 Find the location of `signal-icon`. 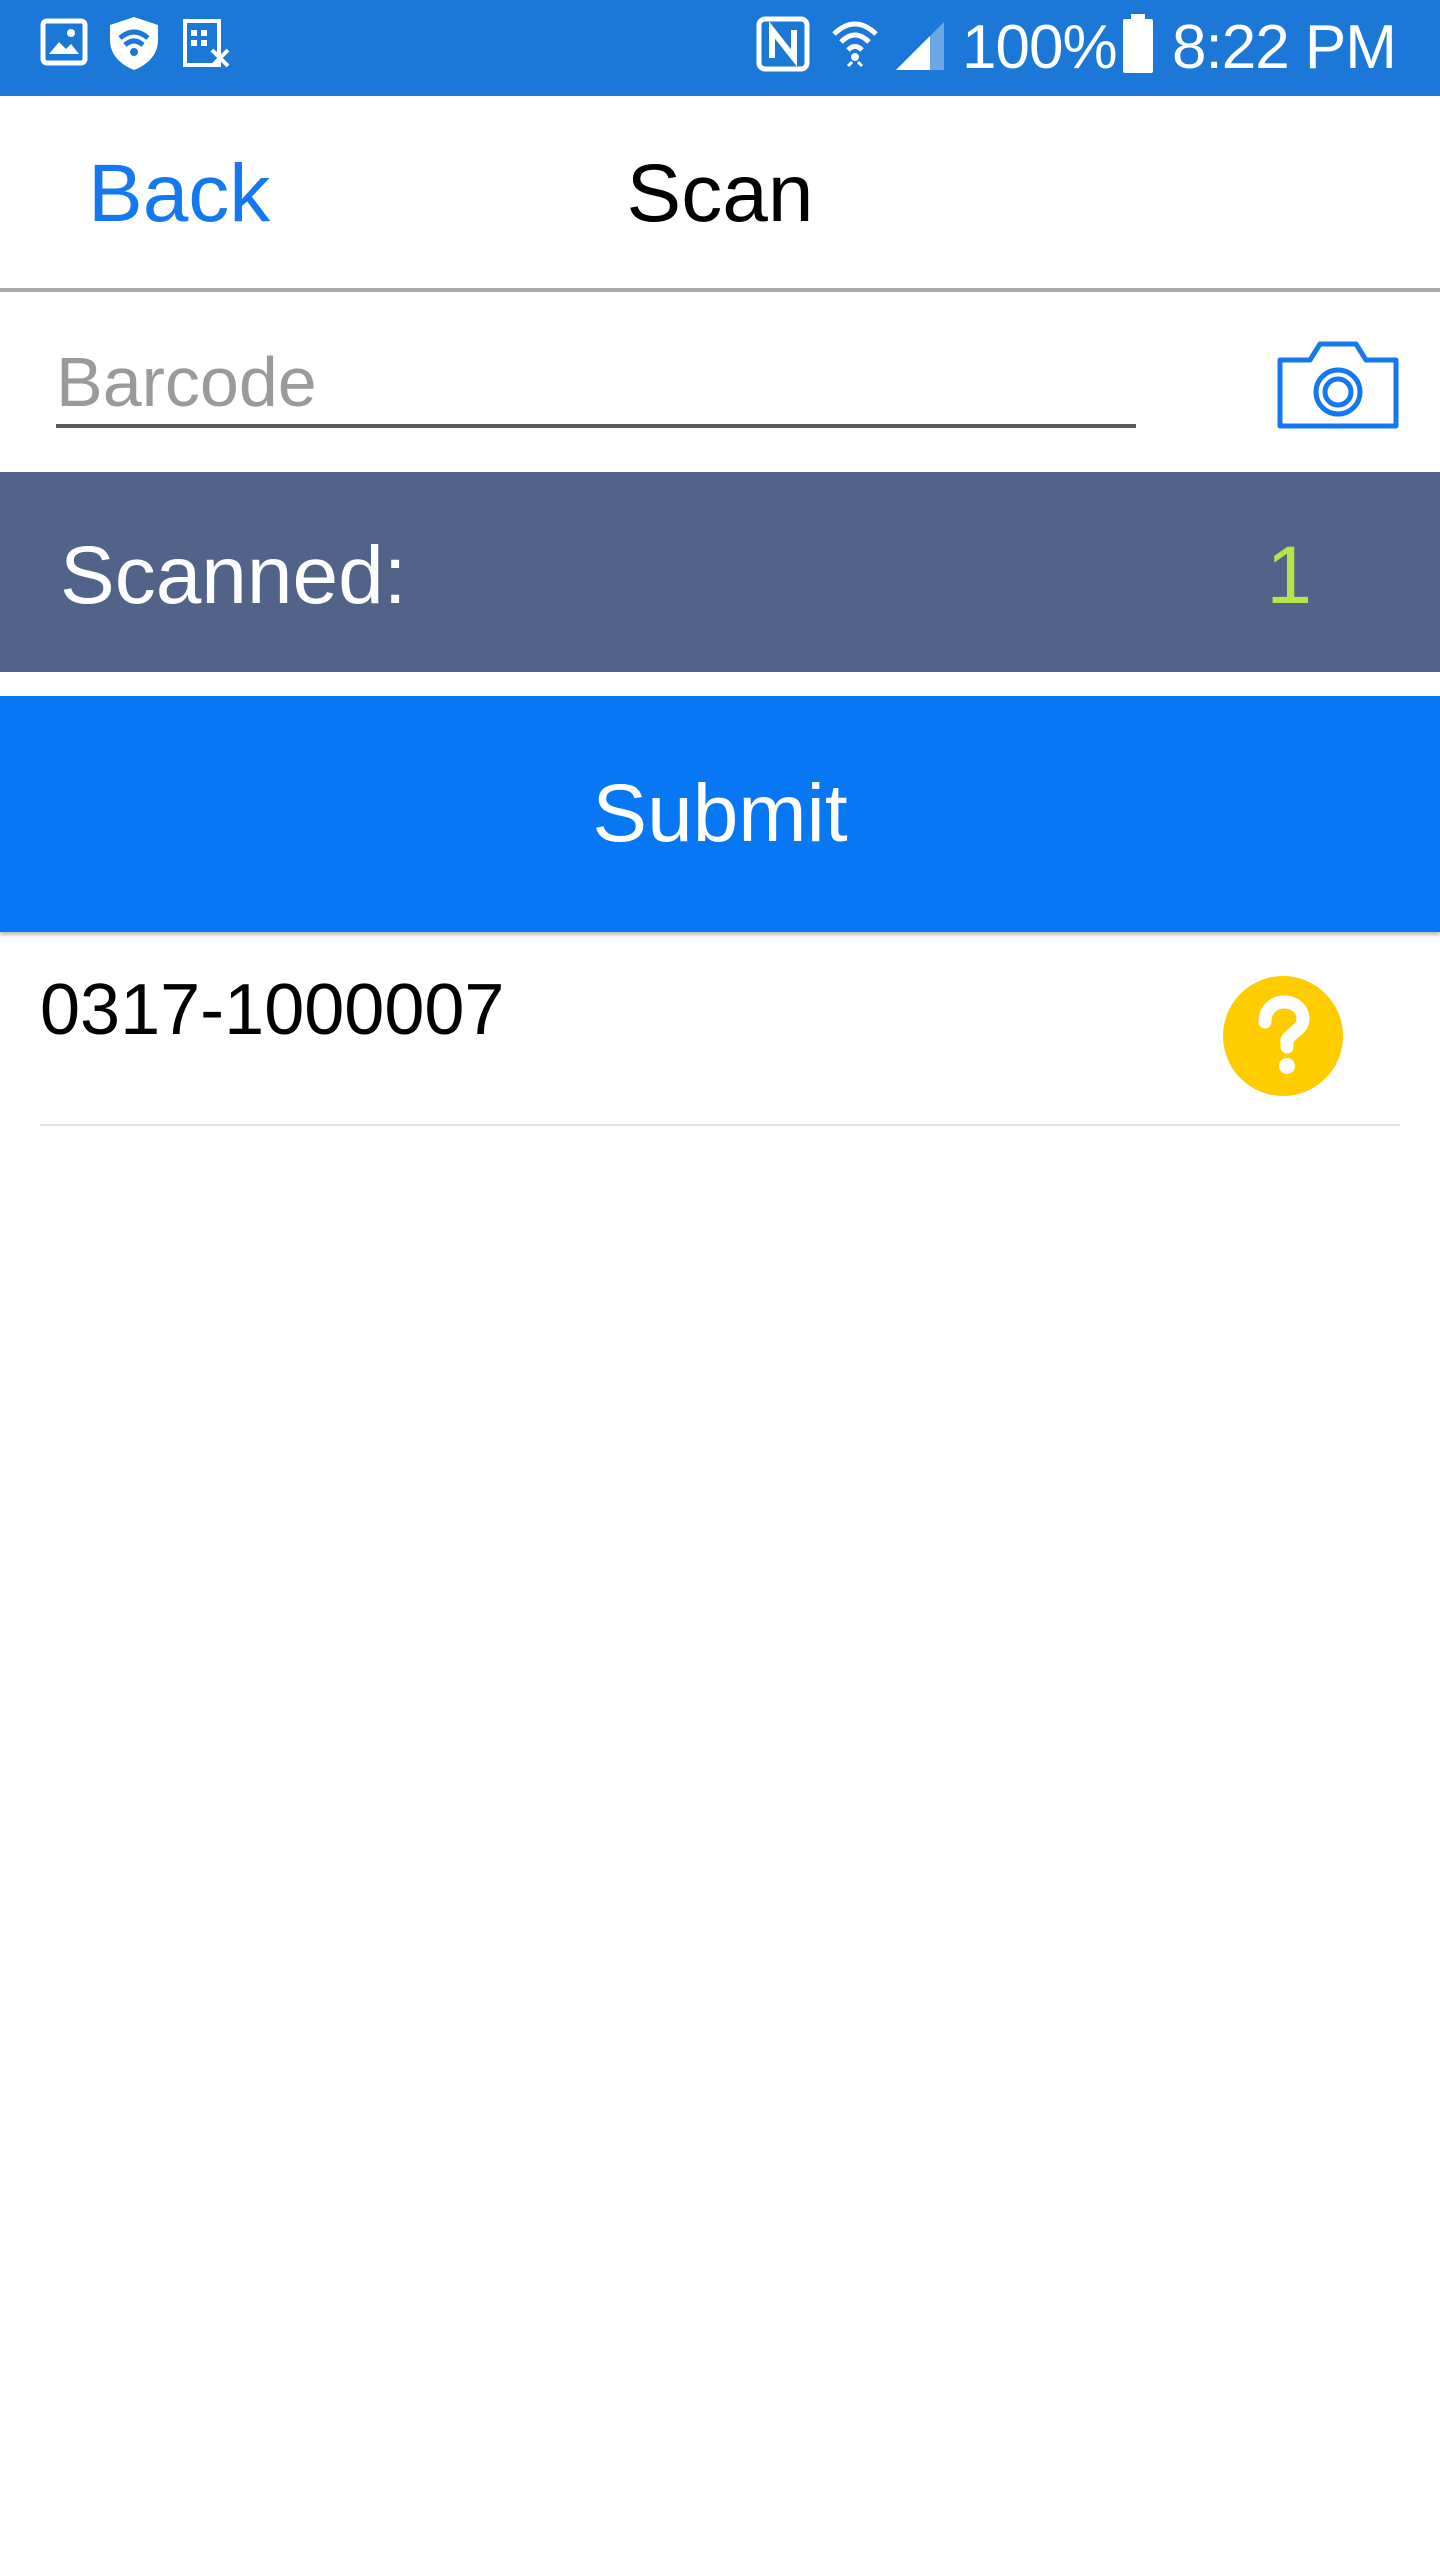

signal-icon is located at coordinates (920, 46).